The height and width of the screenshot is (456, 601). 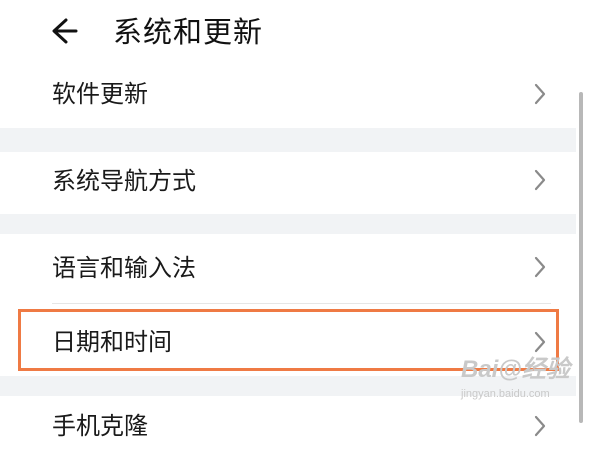 What do you see at coordinates (288, 97) in the screenshot?
I see `menu-item-software-update: 软件更新` at bounding box center [288, 97].